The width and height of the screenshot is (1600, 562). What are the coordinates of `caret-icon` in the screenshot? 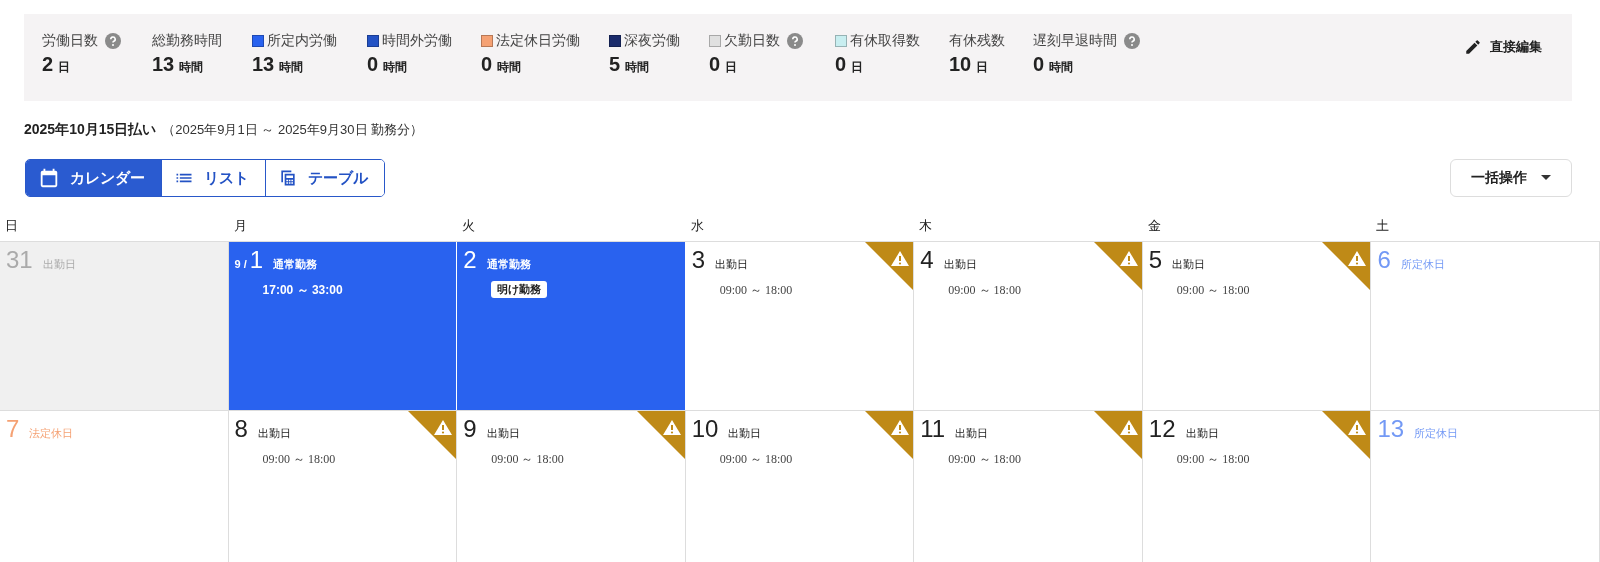 It's located at (1546, 178).